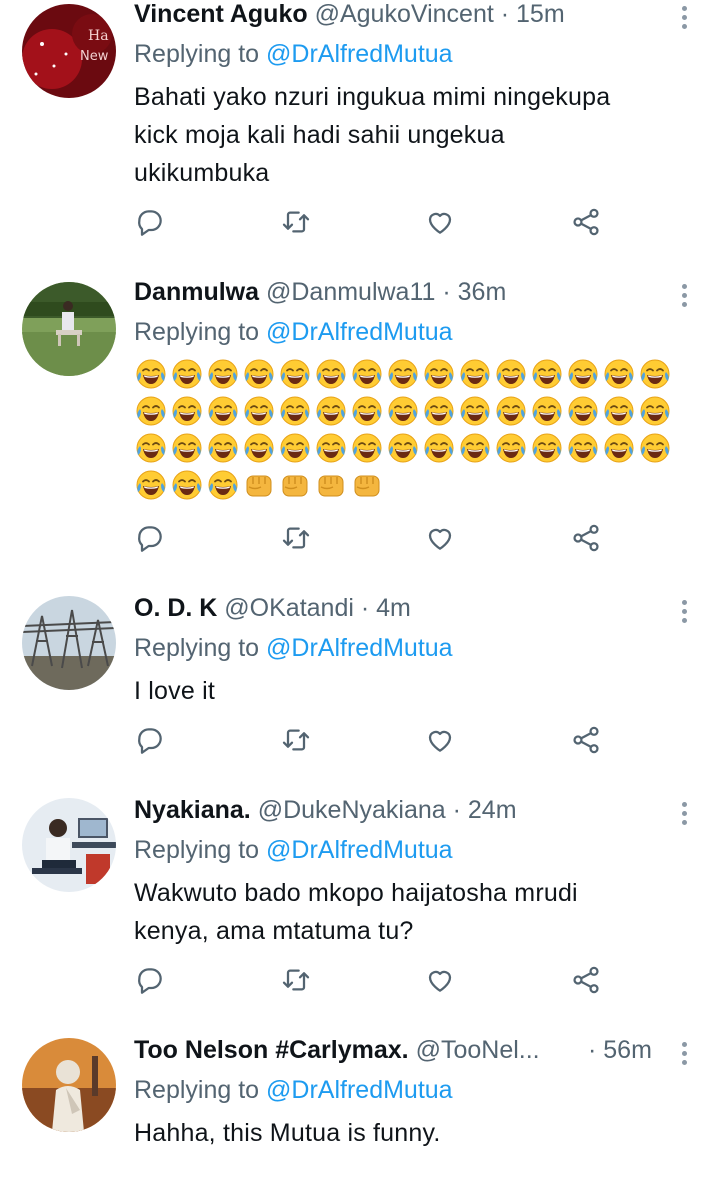 This screenshot has width=720, height=1178. Describe the element at coordinates (356, 893) in the screenshot. I see `tweet-text-line: Wakwuto bado mkopo haijatosha mrudi` at that location.